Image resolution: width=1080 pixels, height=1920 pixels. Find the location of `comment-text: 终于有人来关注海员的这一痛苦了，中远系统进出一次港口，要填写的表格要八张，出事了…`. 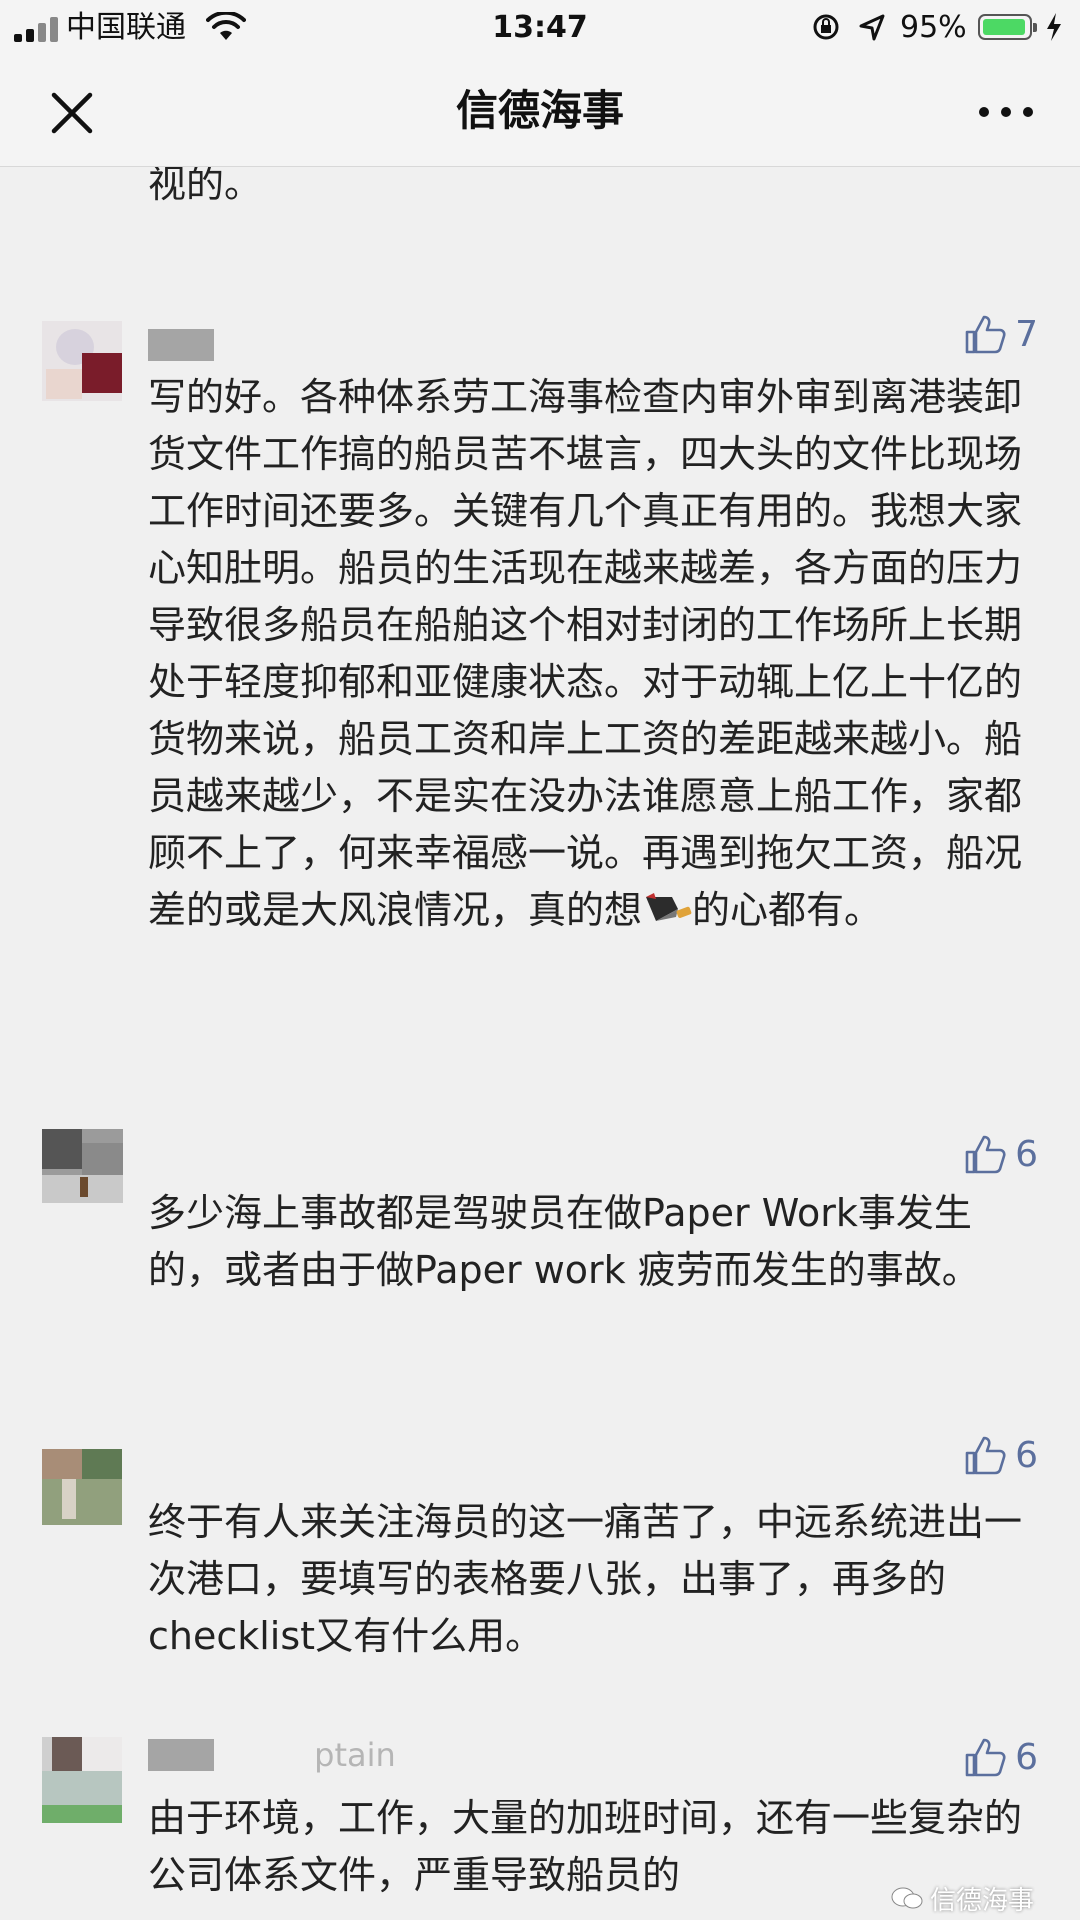

comment-text: 终于有人来关注海员的这一痛苦了，中远系统进出一次港口，要填写的表格要八张，出事了… is located at coordinates (585, 1579).